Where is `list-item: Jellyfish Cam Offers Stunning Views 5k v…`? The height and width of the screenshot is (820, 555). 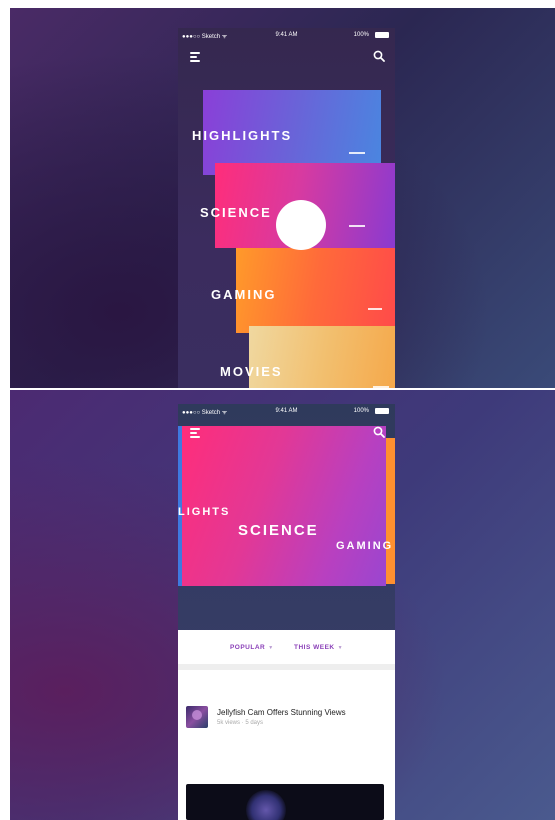 list-item: Jellyfish Cam Offers Stunning Views 5k v… is located at coordinates (286, 719).